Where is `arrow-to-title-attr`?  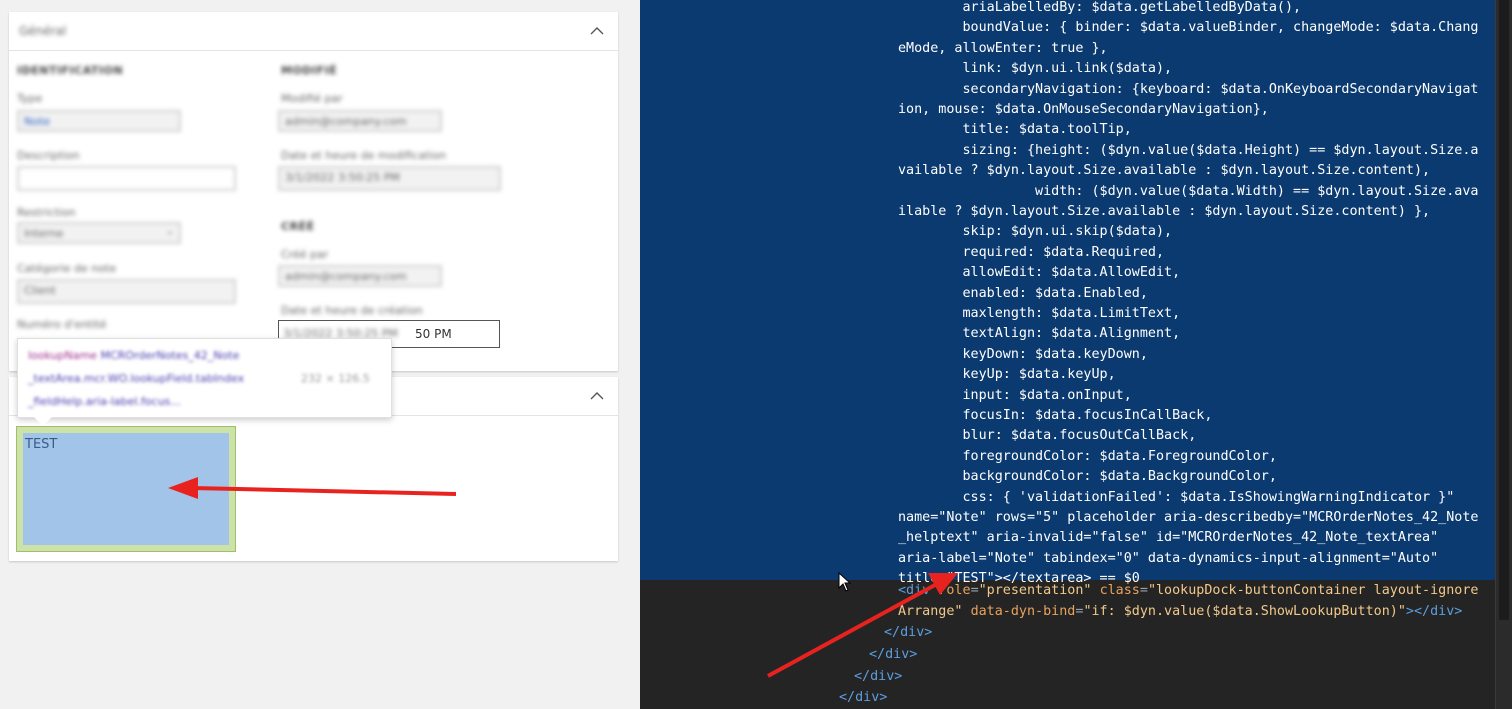
arrow-to-title-attr is located at coordinates (862, 625).